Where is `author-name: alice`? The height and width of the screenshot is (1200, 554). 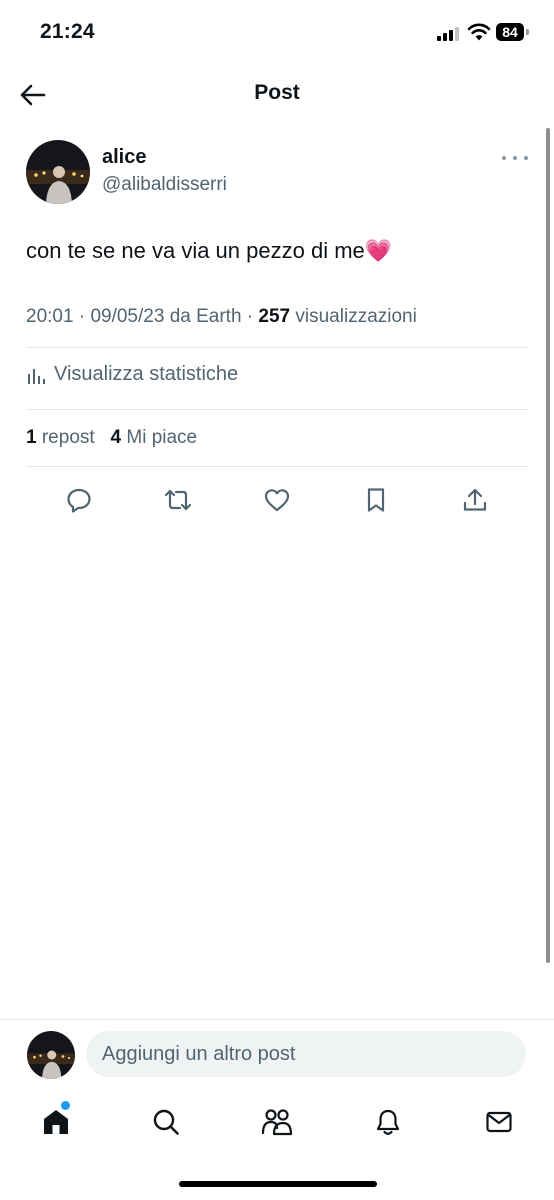
author-name: alice is located at coordinates (124, 157).